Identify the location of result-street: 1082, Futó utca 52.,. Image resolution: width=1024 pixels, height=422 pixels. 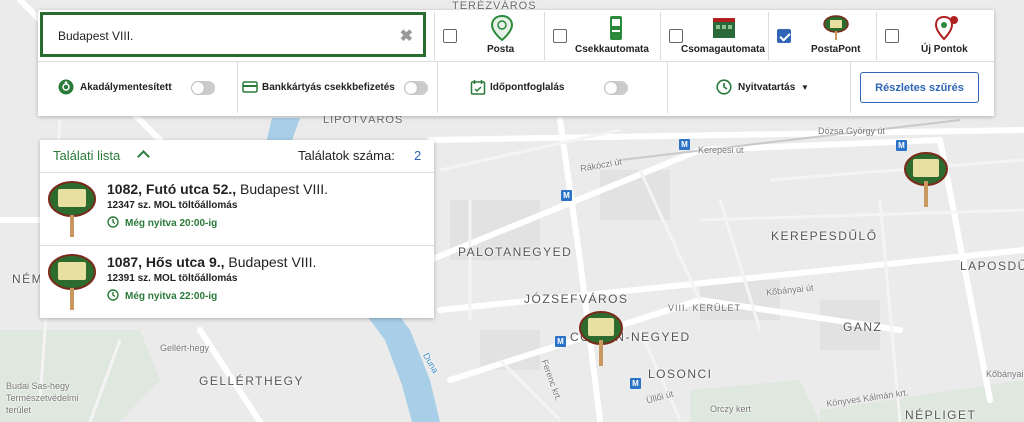
(172, 189).